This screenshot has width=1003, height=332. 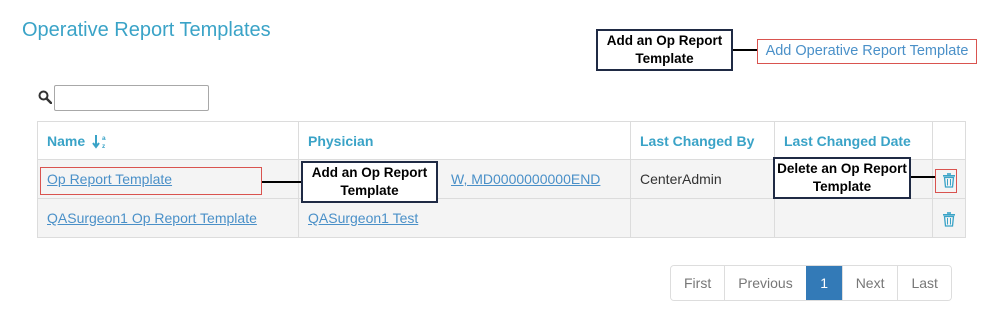 I want to click on physician-link: QASurgeon1 Test, so click(x=363, y=218).